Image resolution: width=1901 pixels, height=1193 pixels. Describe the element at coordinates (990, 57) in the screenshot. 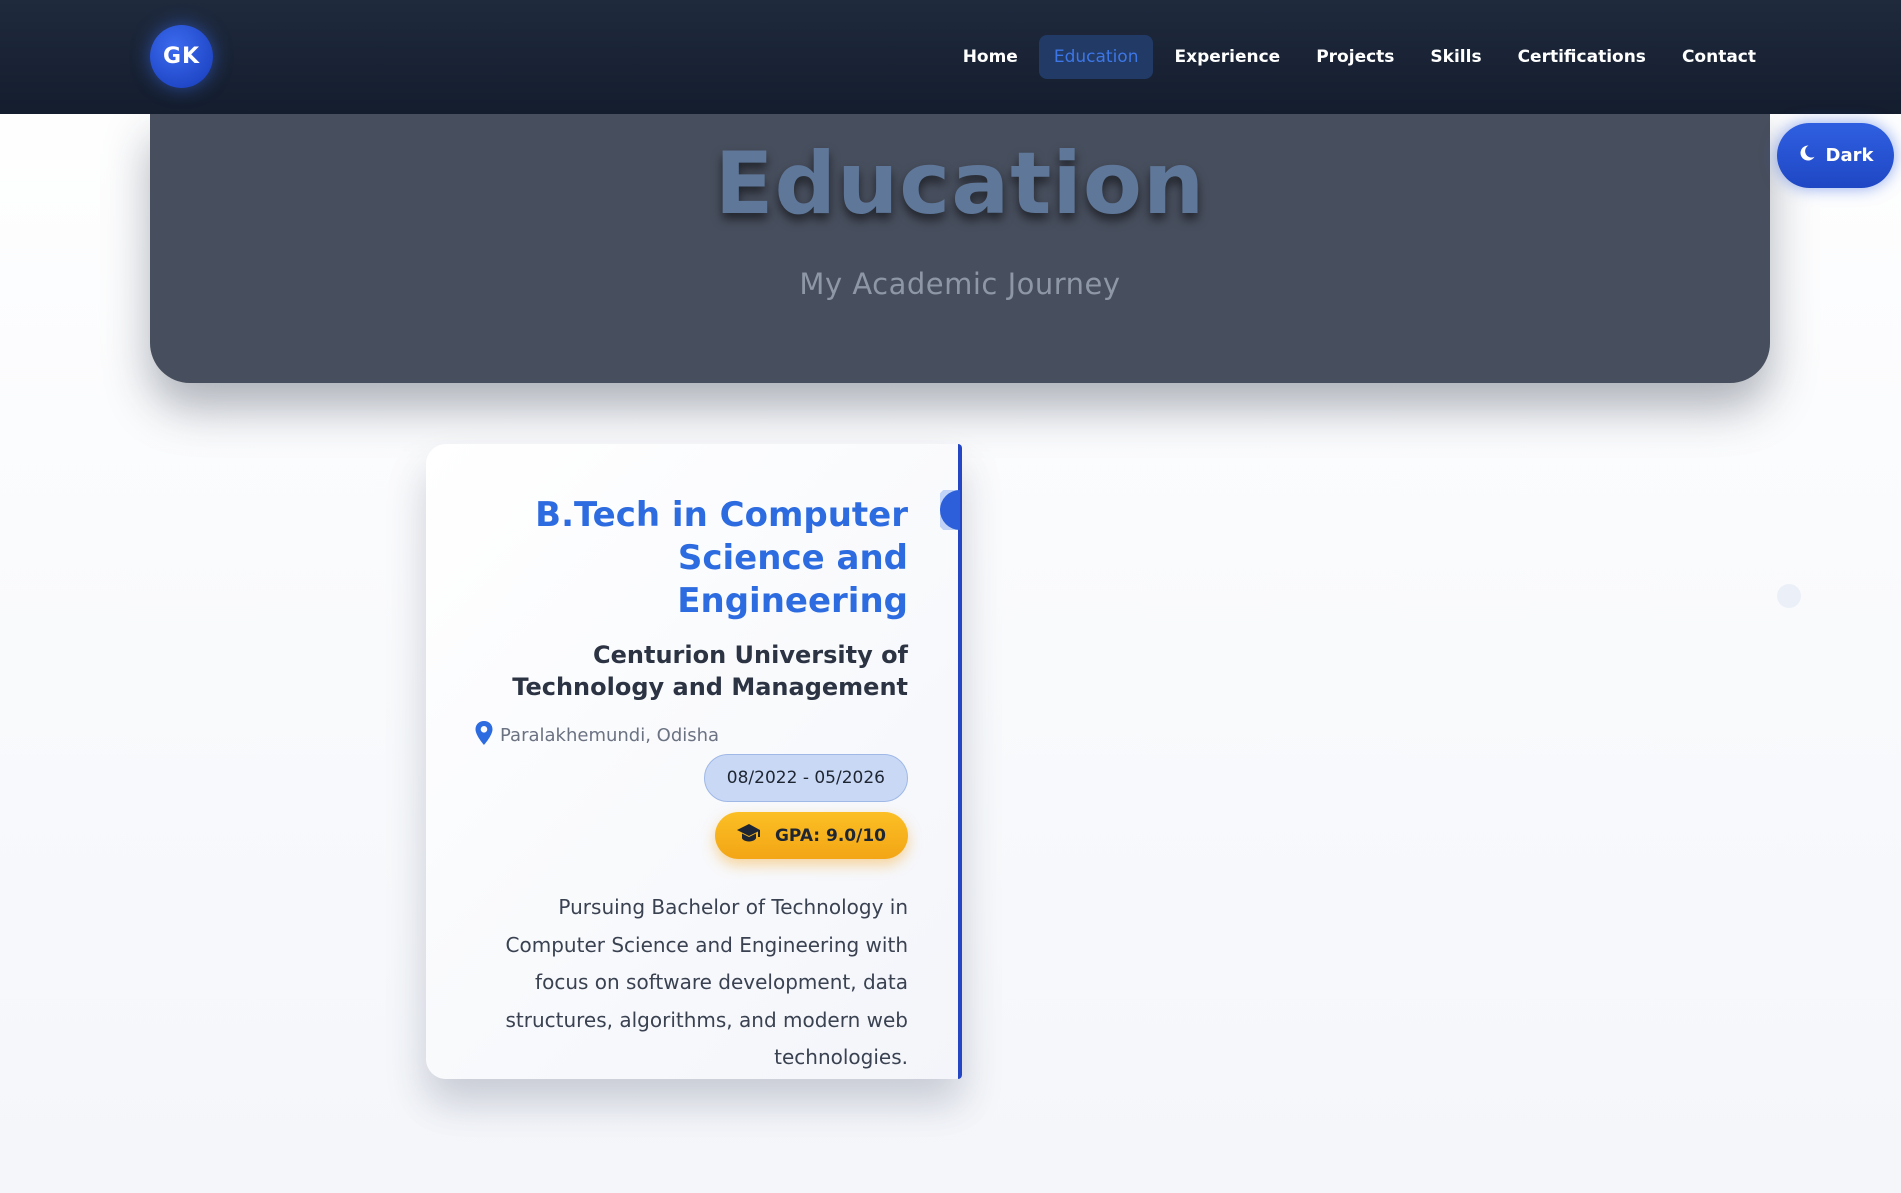

I see `nav-link-home: Home` at that location.